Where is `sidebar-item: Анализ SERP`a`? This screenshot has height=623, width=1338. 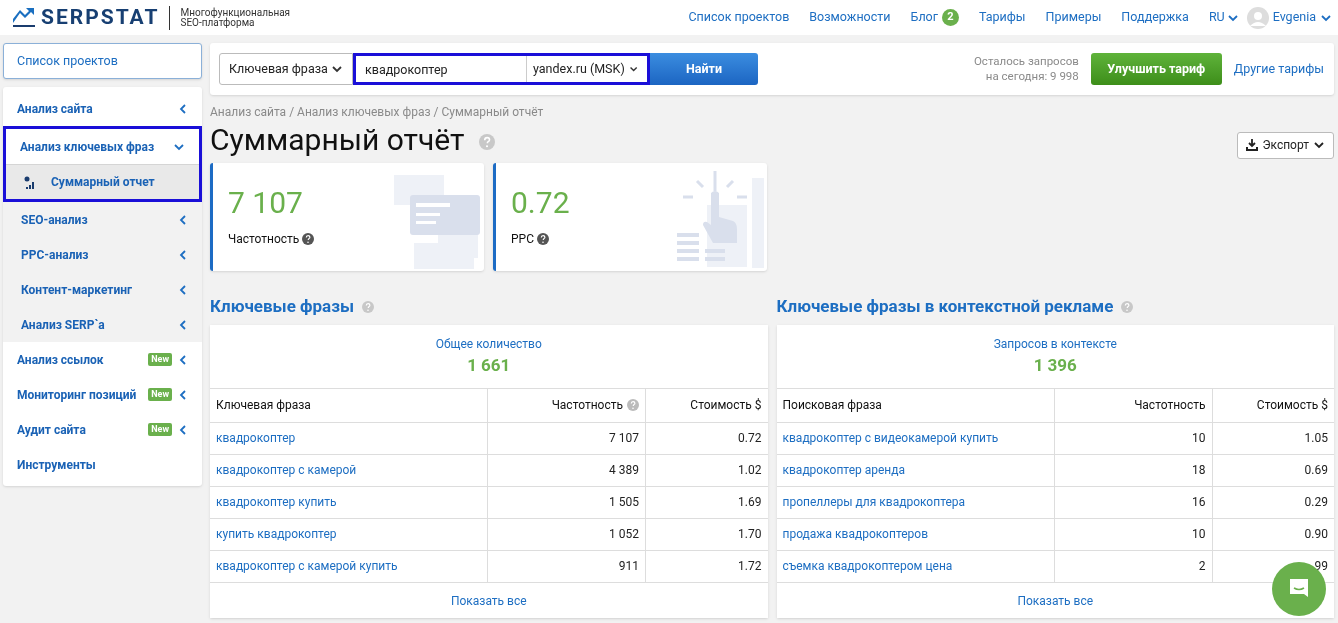
sidebar-item: Анализ SERP`a is located at coordinates (102, 324).